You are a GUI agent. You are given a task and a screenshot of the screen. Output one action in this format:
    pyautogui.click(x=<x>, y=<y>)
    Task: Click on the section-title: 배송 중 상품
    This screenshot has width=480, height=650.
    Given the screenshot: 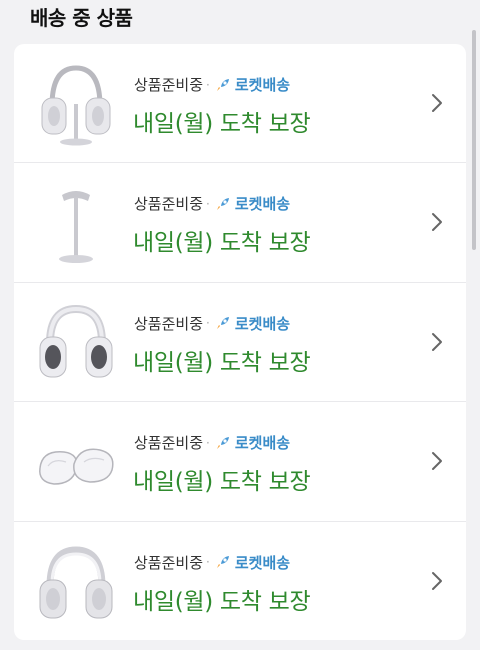 What is the action you would take?
    pyautogui.click(x=81, y=18)
    